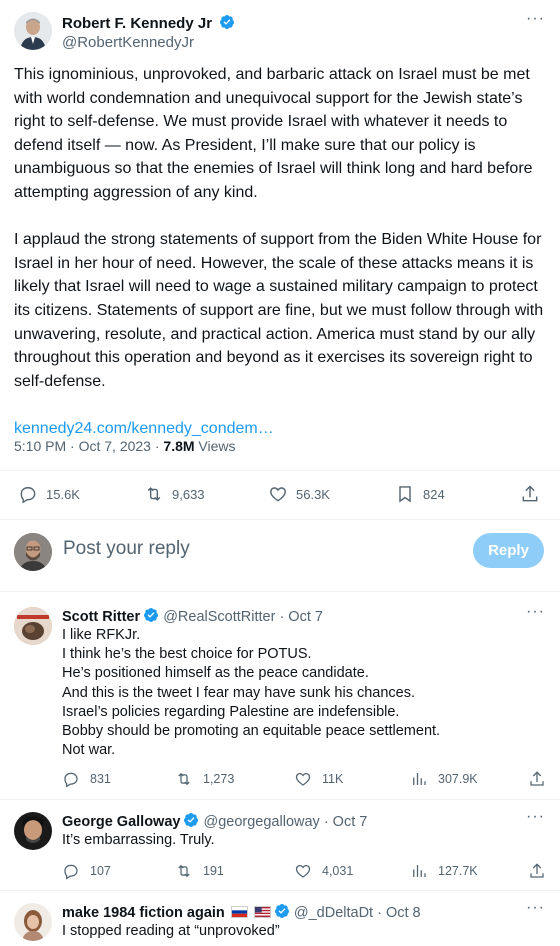 The width and height of the screenshot is (560, 946). Describe the element at coordinates (121, 822) in the screenshot. I see `reply-author-name: George Galloway` at that location.